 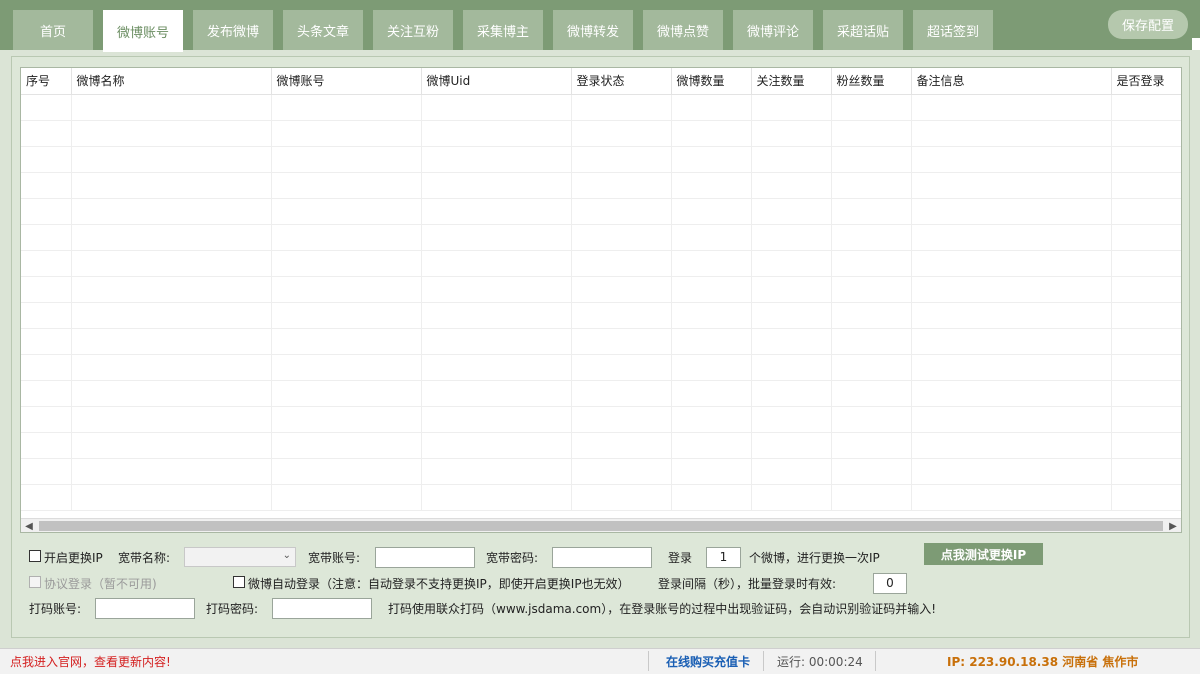 I want to click on column-header-following-count: 关注数量, so click(x=791, y=81).